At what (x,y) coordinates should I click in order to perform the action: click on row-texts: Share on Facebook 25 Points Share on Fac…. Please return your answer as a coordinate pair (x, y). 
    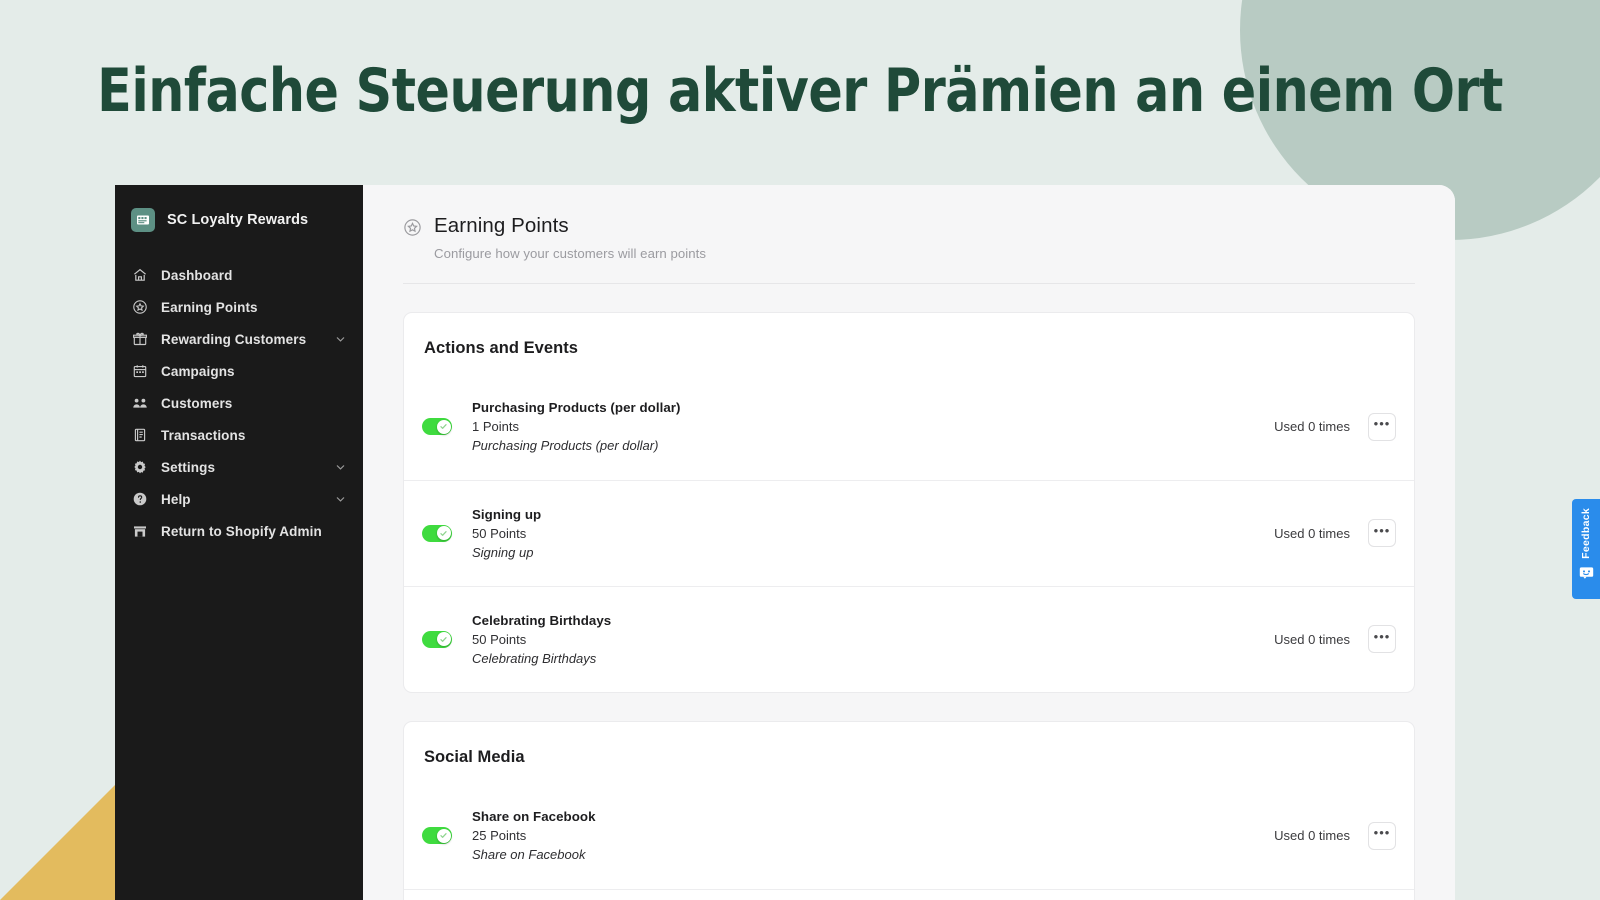
    Looking at the image, I should click on (873, 835).